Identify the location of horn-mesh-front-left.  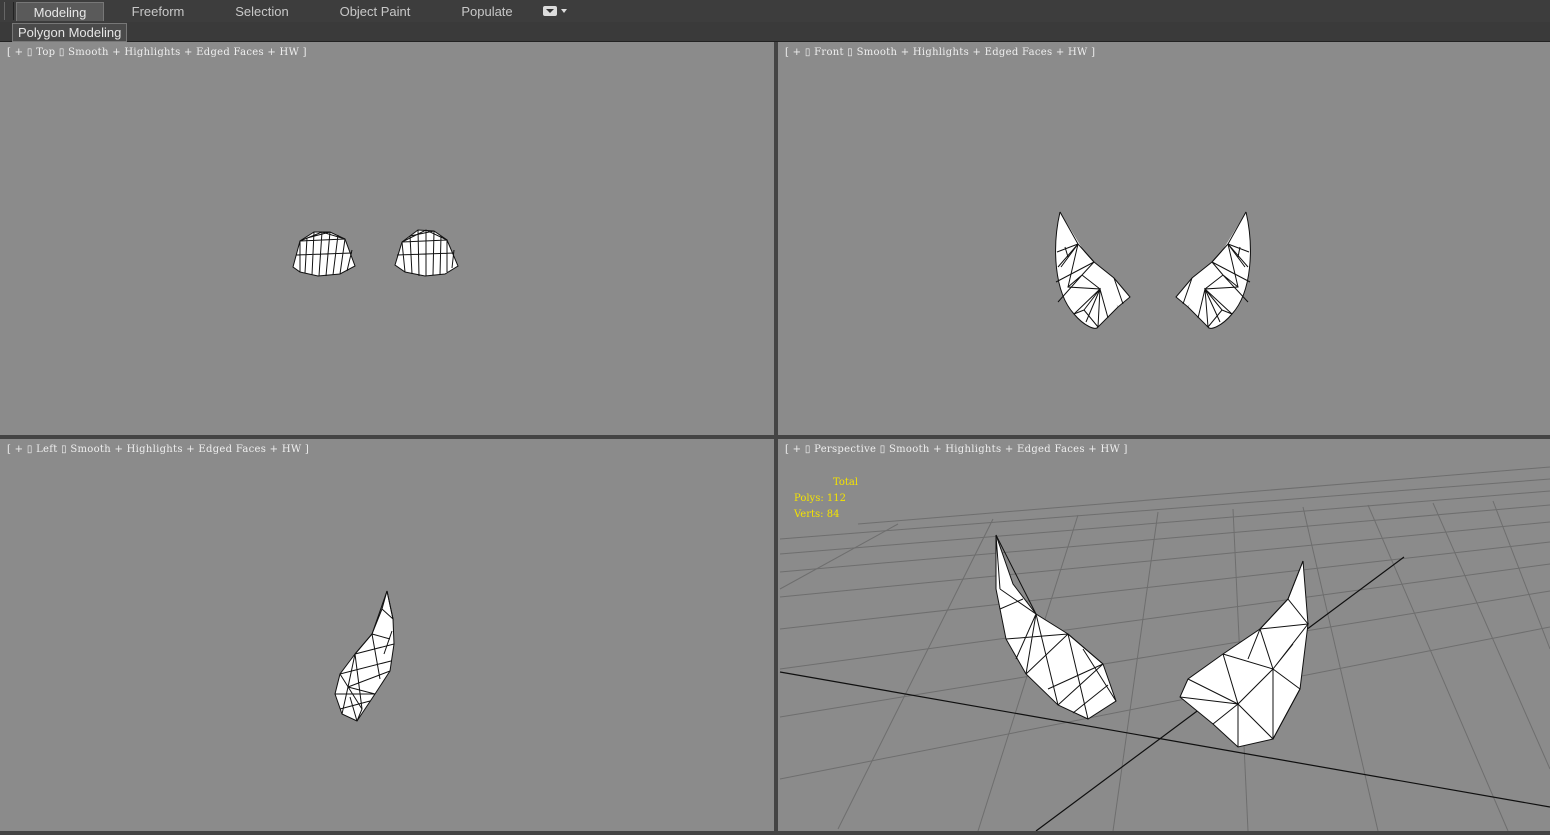
(1093, 270).